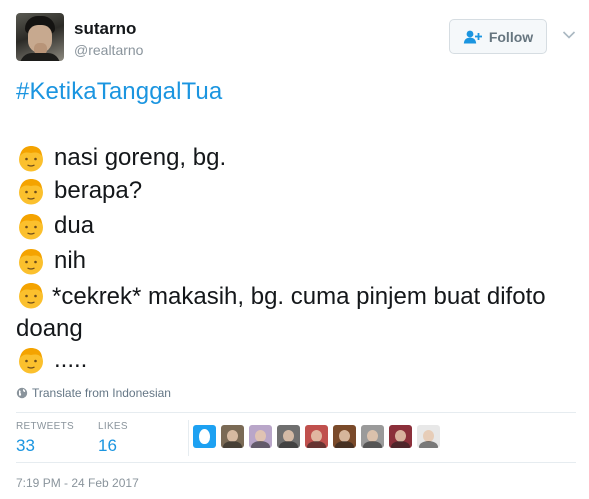  I want to click on translate-link: Translate from Indonesian, so click(93, 393).